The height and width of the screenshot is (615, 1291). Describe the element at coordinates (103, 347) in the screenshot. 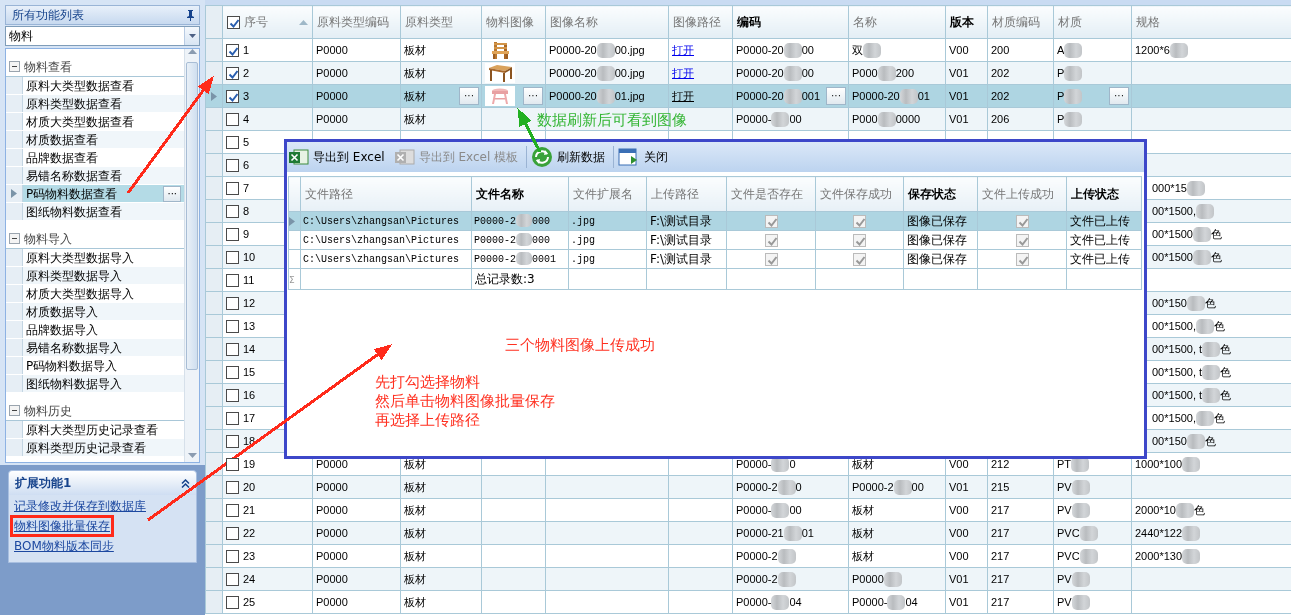

I see `list-item: 易错名称数据导入` at that location.